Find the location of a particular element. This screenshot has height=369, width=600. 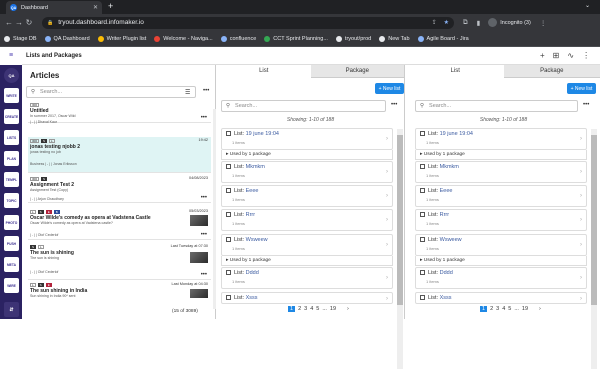

bookmark-item: tryout/prod is located at coordinates (353, 39).